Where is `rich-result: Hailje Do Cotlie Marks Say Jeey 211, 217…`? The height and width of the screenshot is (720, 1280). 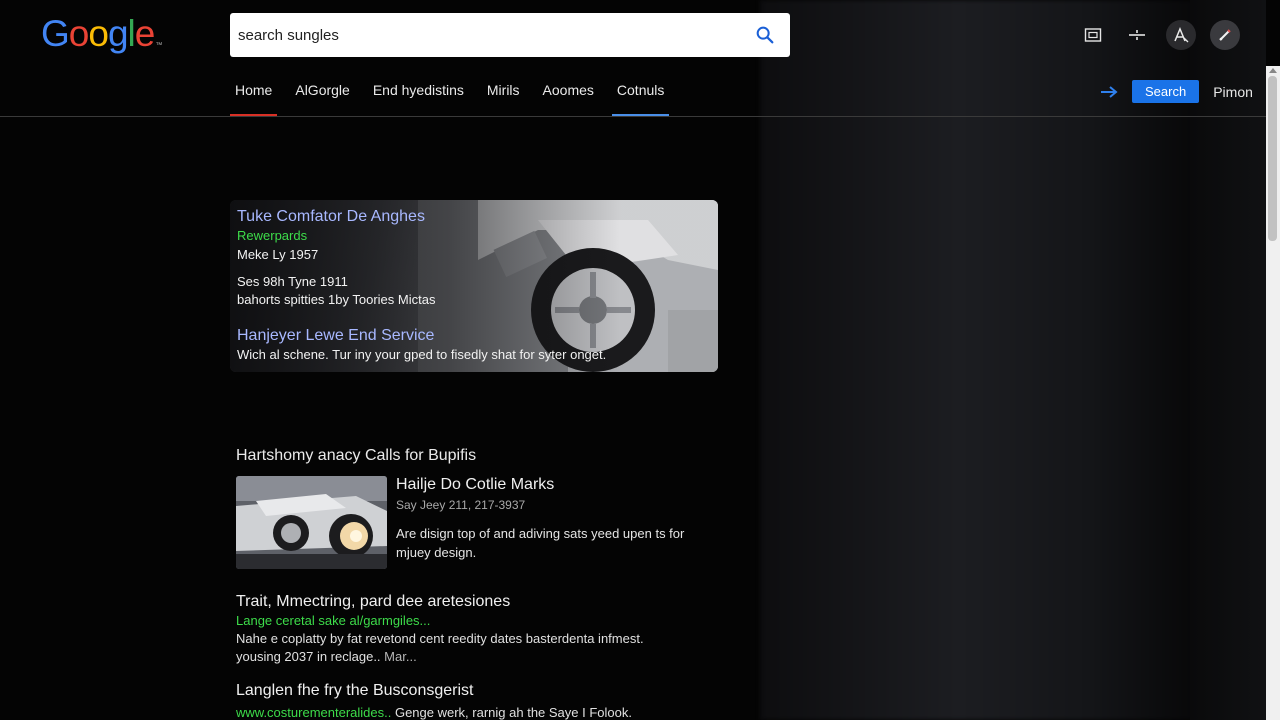
rich-result: Hailje Do Cotlie Marks Say Jeey 211, 217… is located at coordinates (466, 523).